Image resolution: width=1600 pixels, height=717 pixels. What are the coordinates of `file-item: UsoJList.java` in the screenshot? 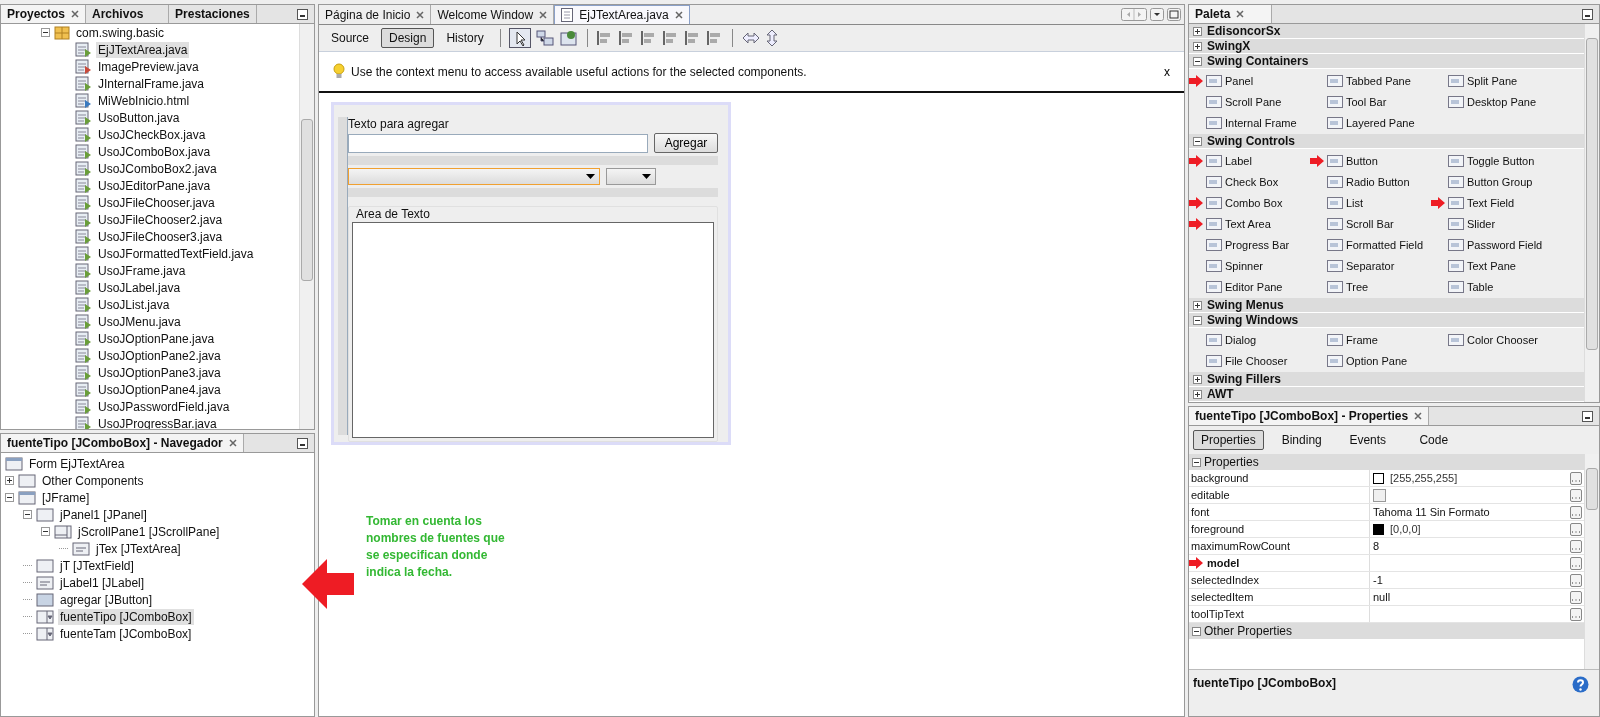 It's located at (134, 304).